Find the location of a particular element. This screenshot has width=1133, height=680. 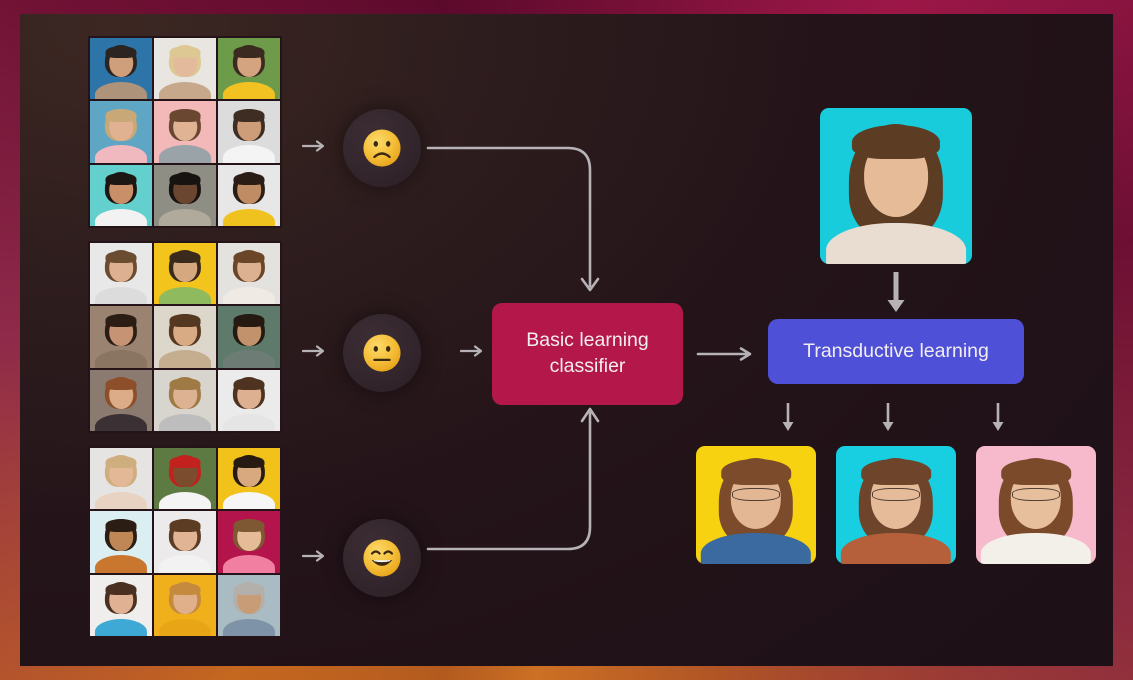

arrow-classifier-to-transductive is located at coordinates (727, 354).